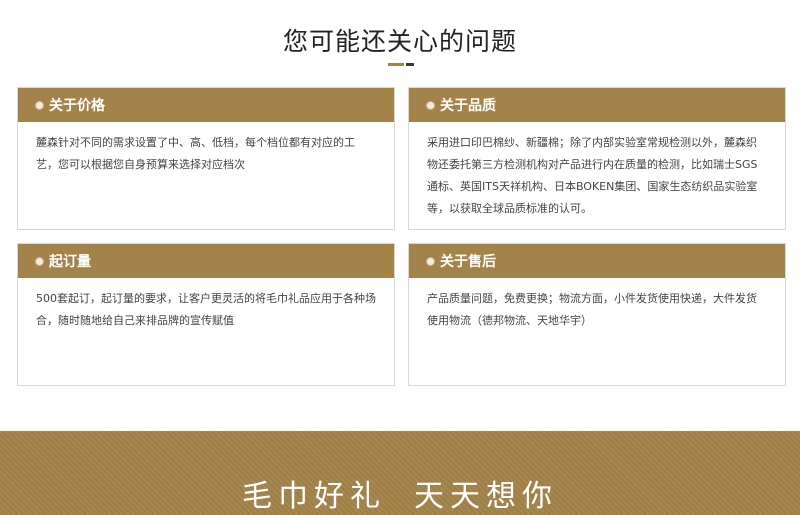 Image resolution: width=800 pixels, height=515 pixels. Describe the element at coordinates (396, 64) in the screenshot. I see `divider-gold` at that location.